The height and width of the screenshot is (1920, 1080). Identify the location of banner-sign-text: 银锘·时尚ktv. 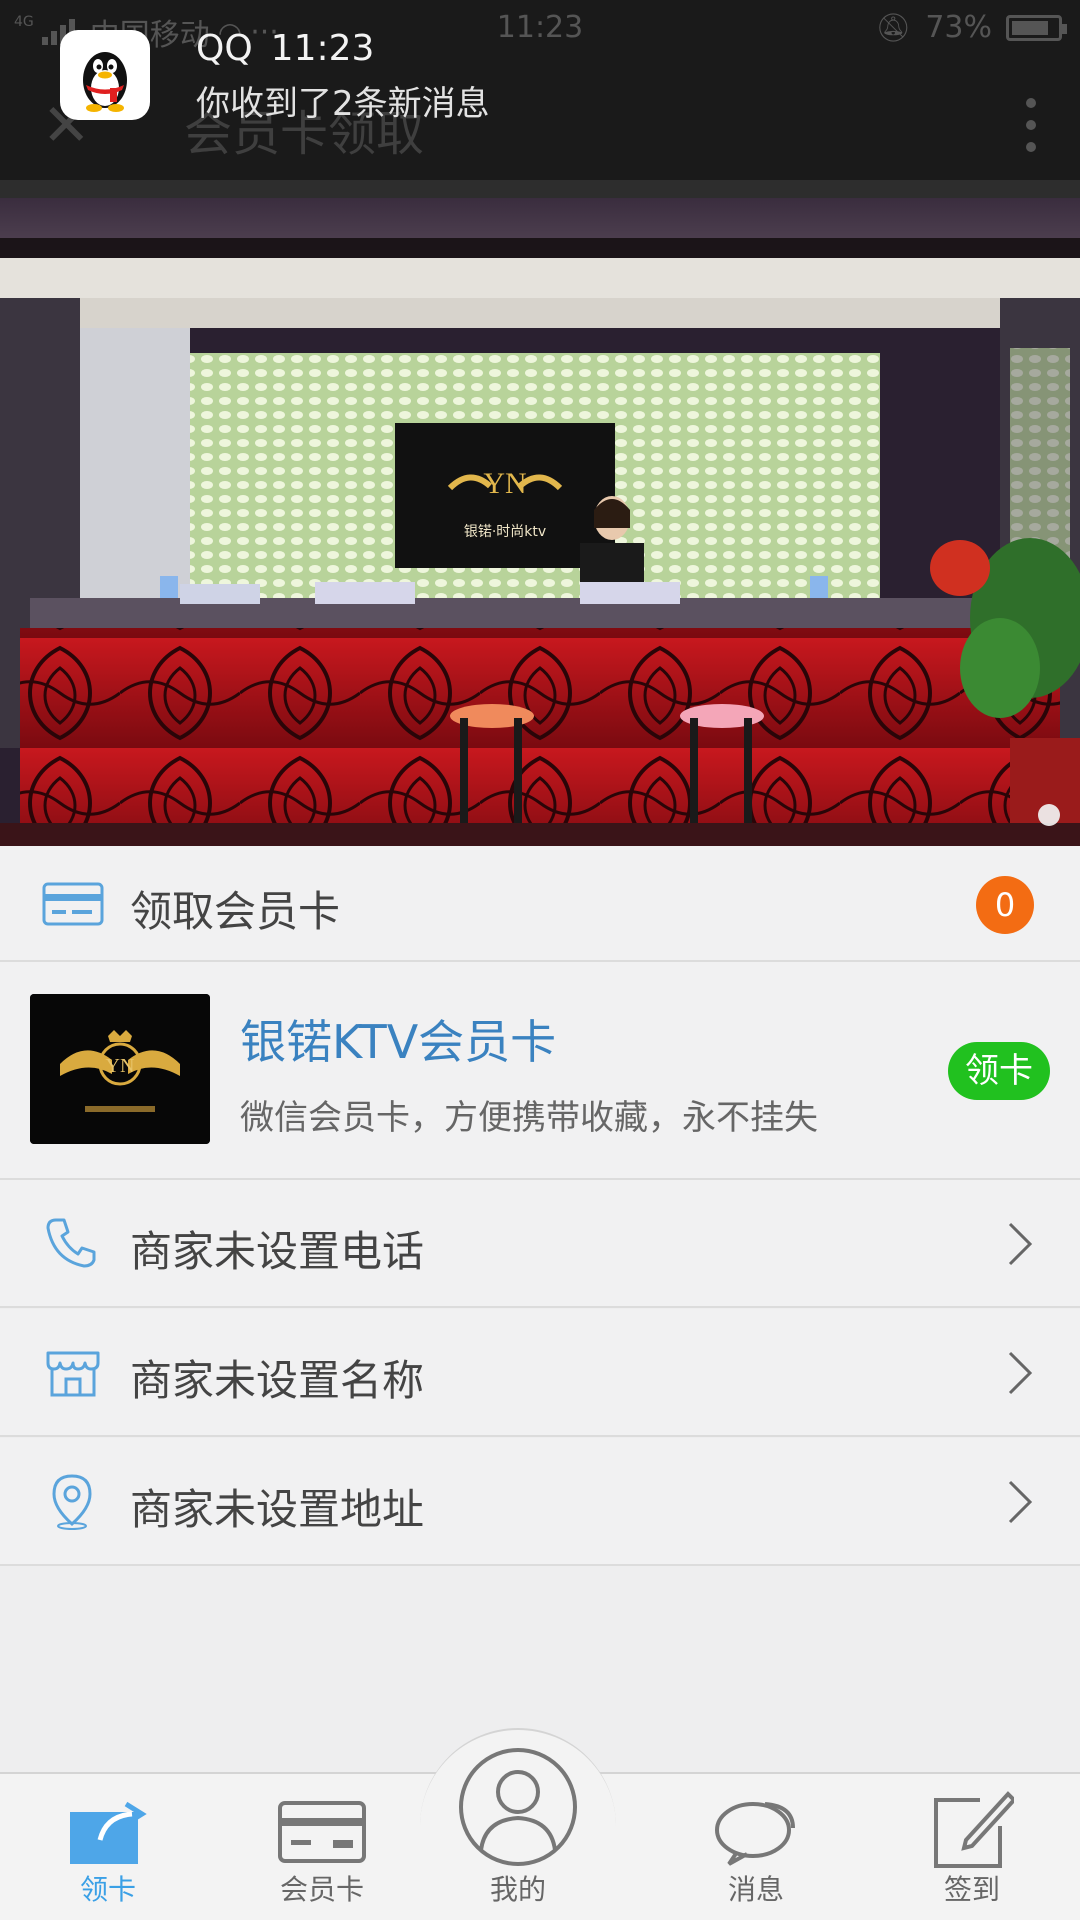
(505, 532).